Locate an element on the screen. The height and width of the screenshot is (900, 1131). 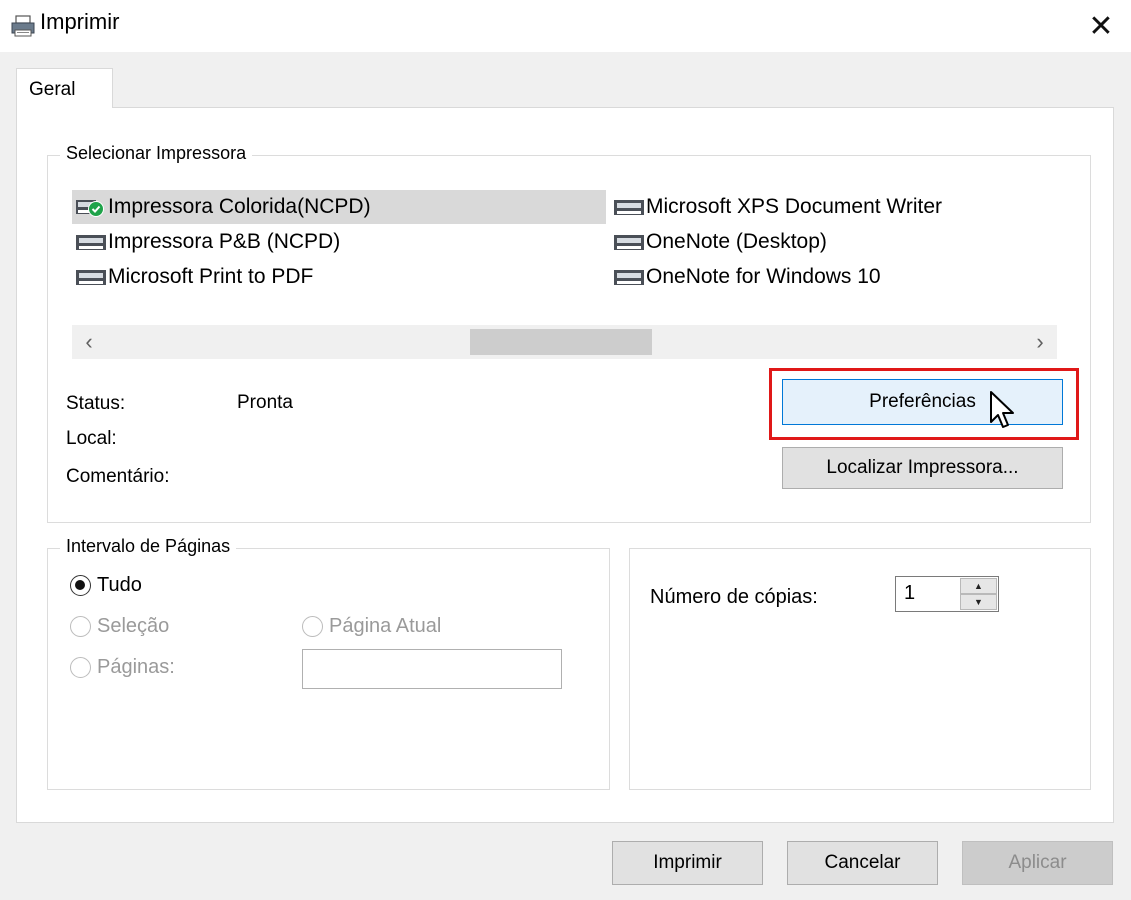
radio-current-page-label: Página Atual is located at coordinates (385, 626).